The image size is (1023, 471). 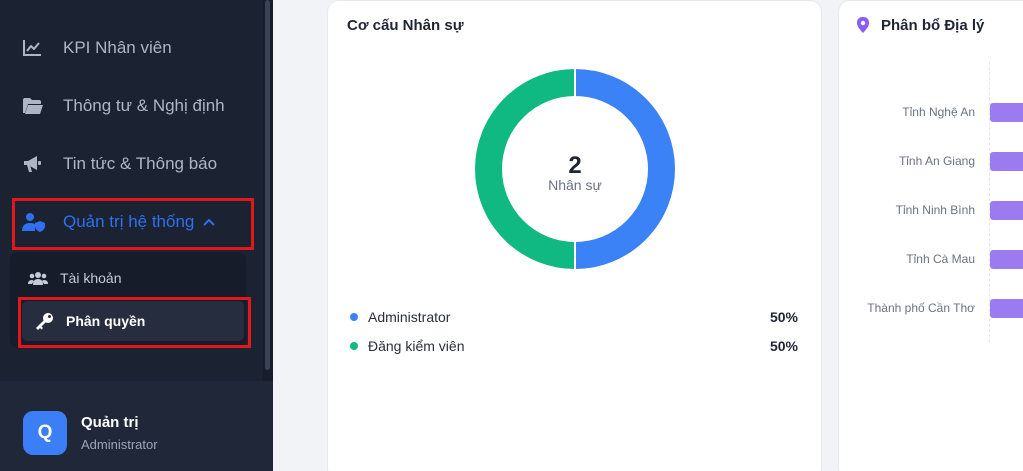 I want to click on sidebar-item-news: Tin tức & Thông báo, so click(x=119, y=164).